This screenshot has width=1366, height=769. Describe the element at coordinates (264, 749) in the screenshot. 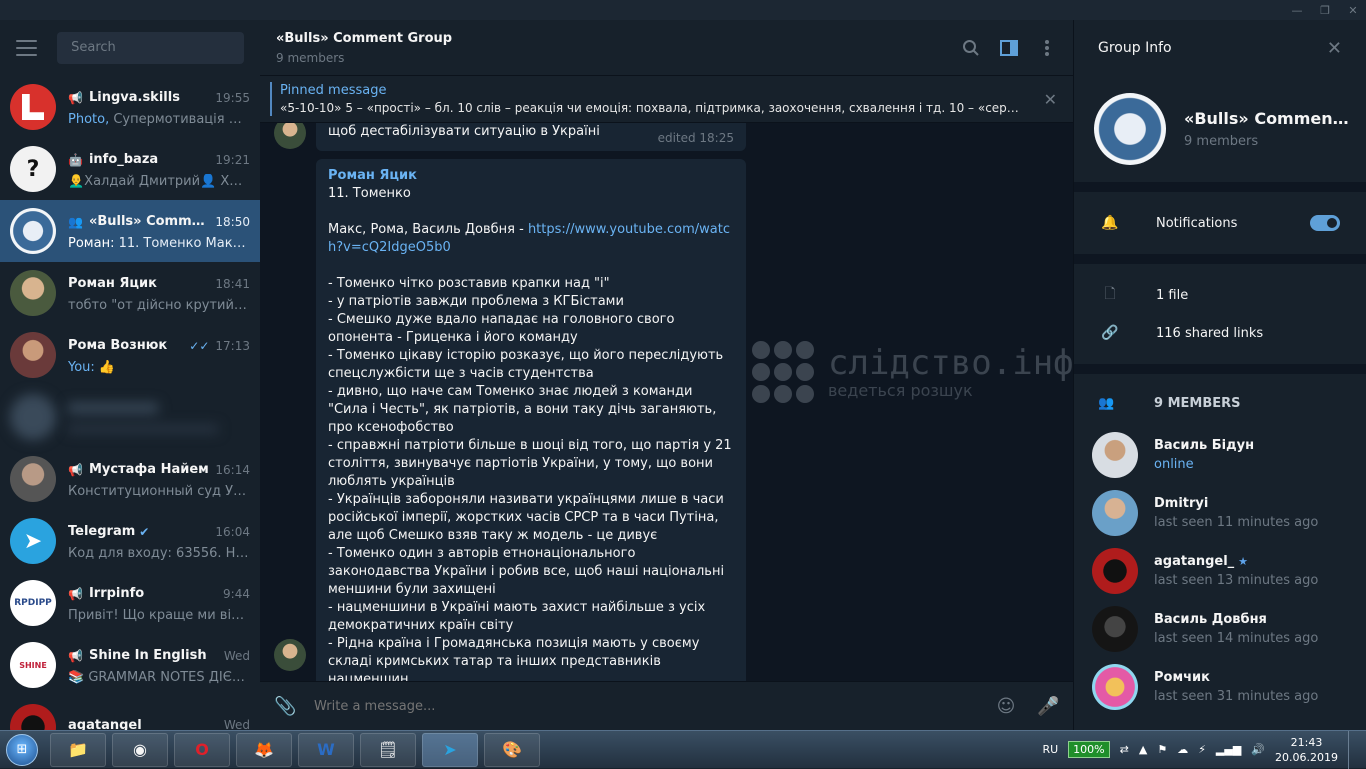

I see `taskbar-firefox-icon: 🦊` at that location.